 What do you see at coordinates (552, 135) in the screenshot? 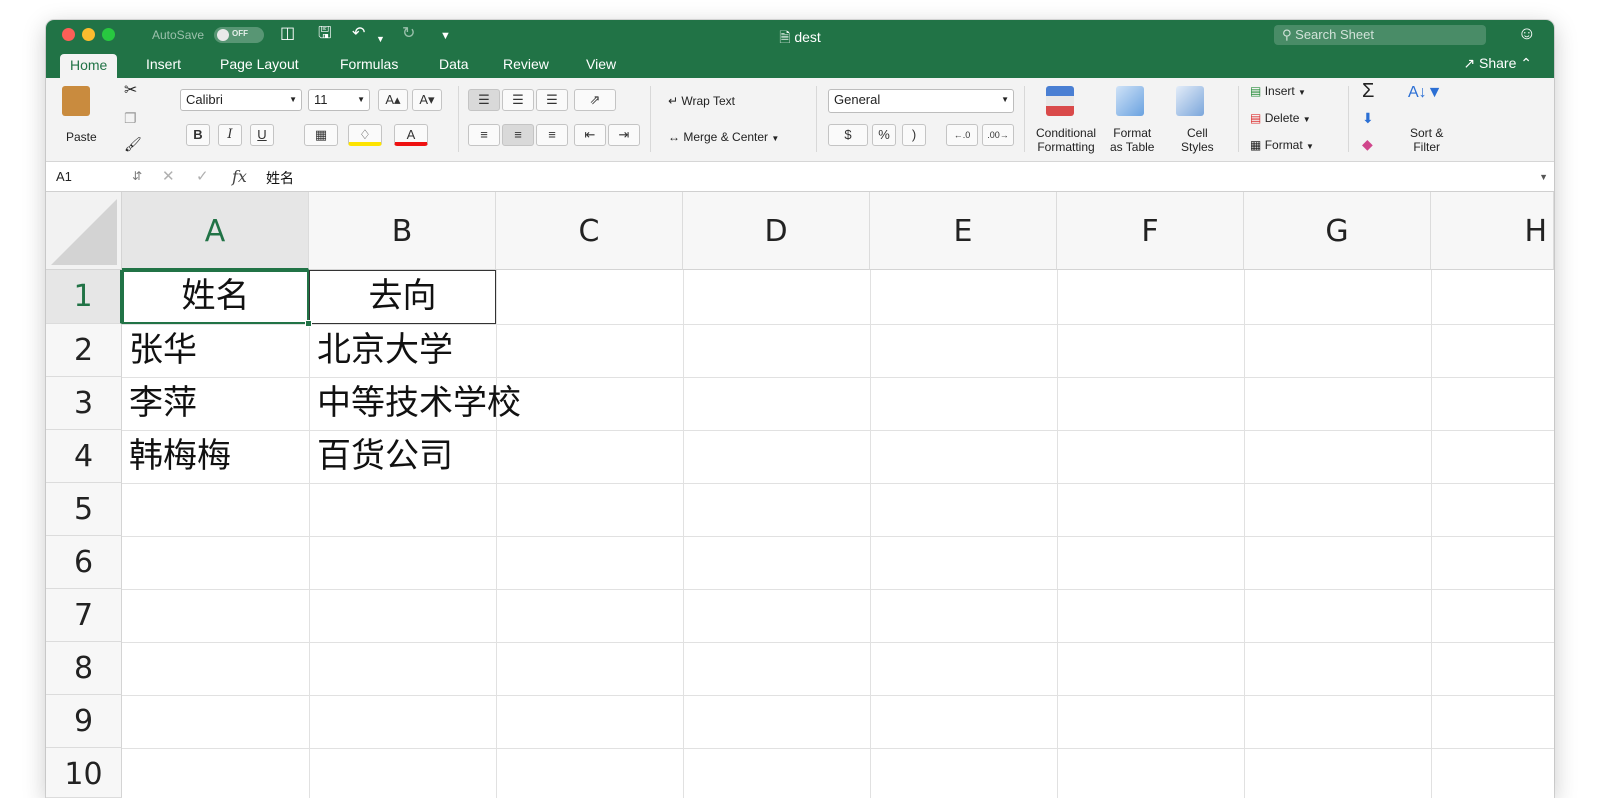
I see `align-right-button: ≡` at bounding box center [552, 135].